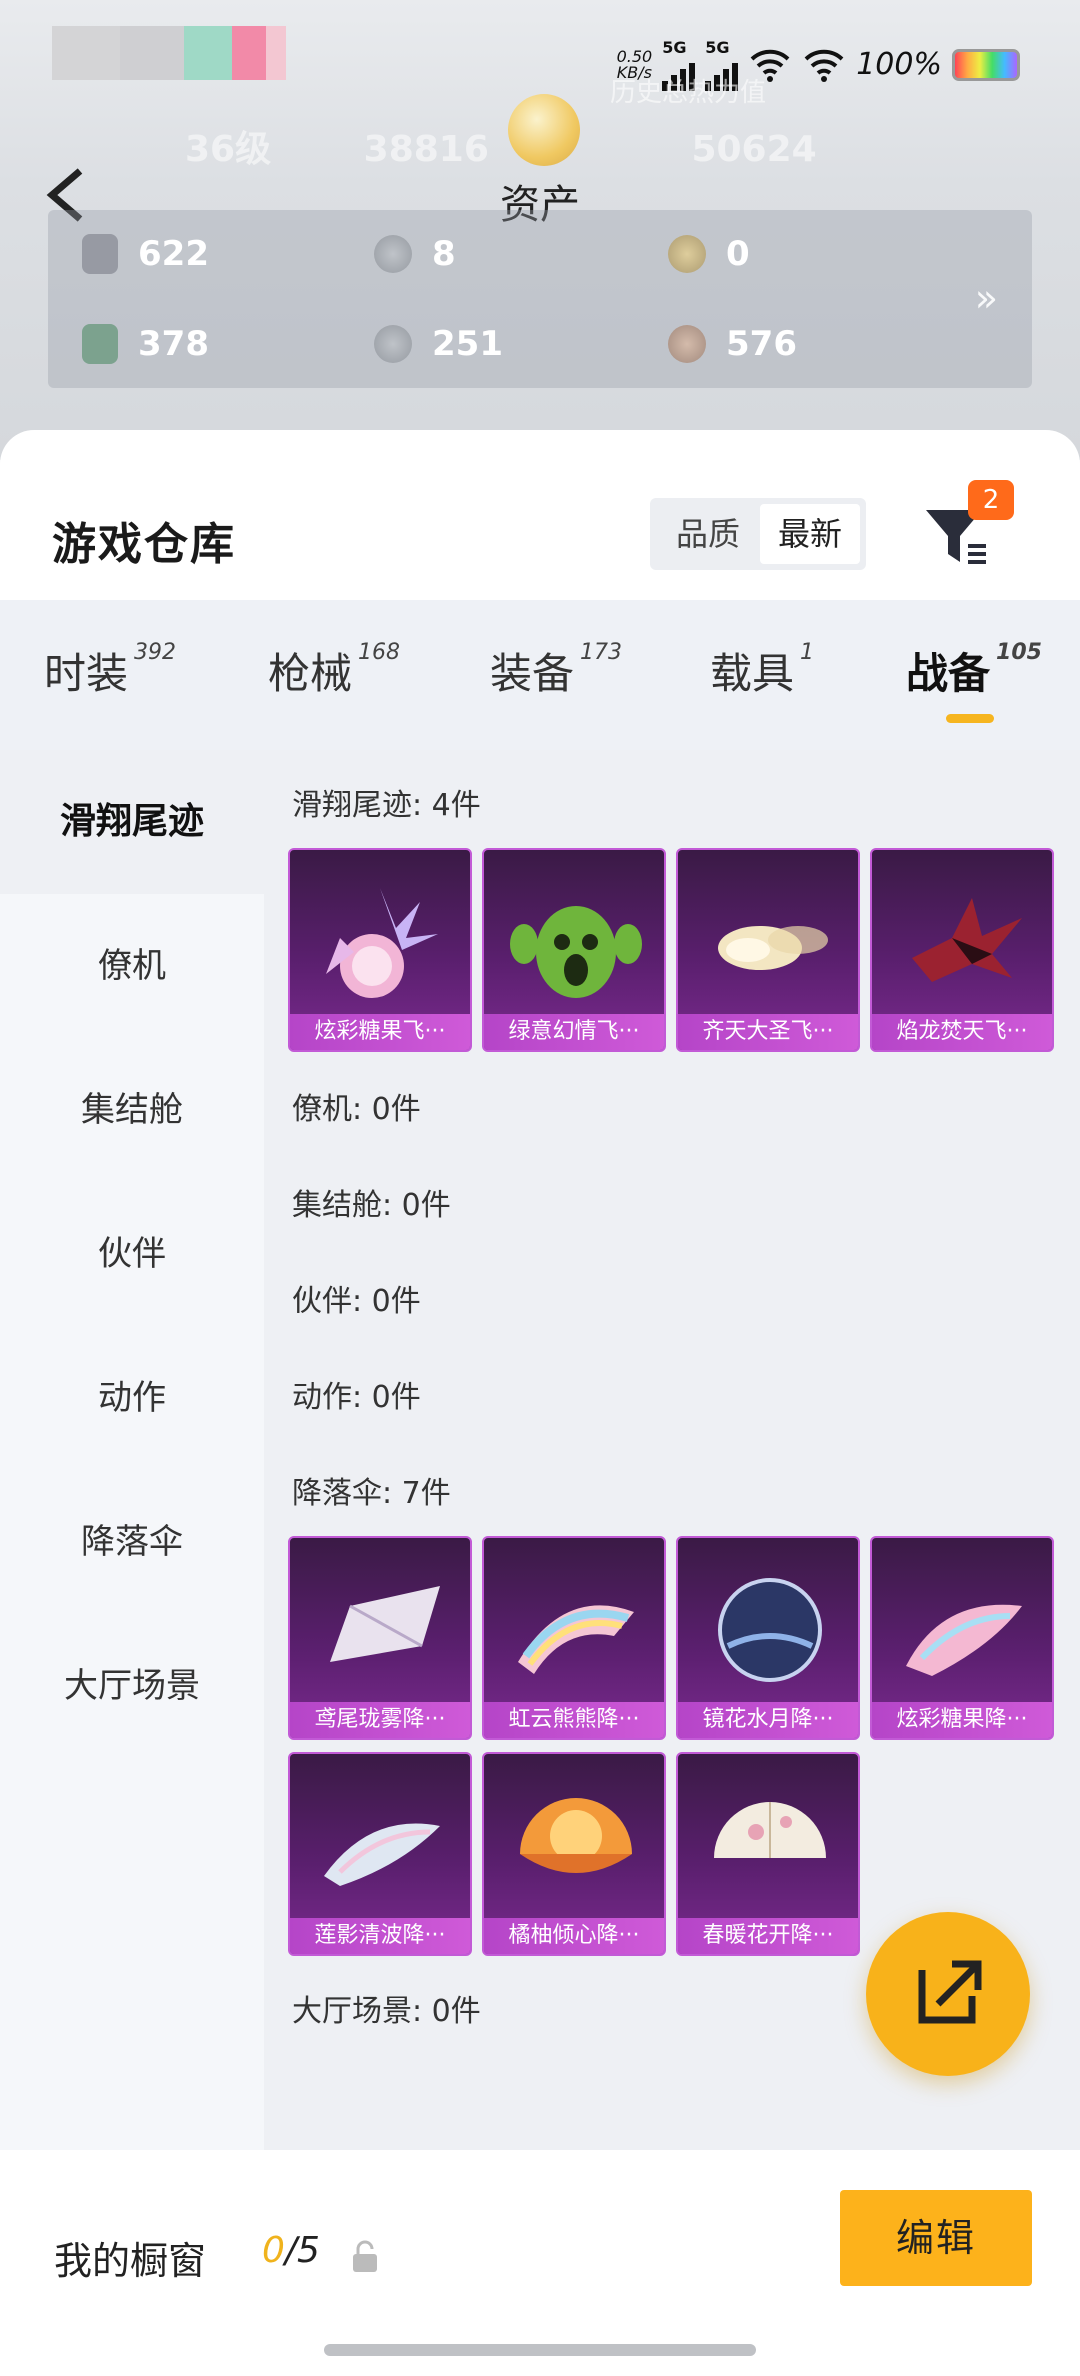 This screenshot has height=2376, width=1080. Describe the element at coordinates (540, 2350) in the screenshot. I see `home-indicator` at that location.